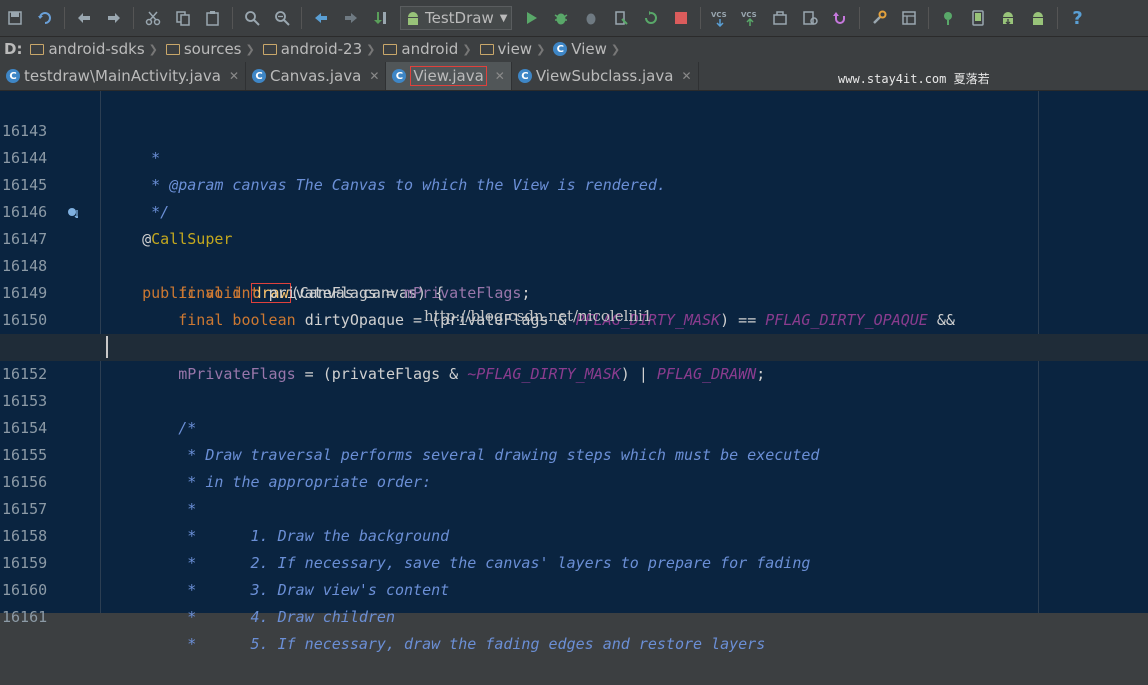  What do you see at coordinates (282, 18) in the screenshot?
I see `replace-icon` at bounding box center [282, 18].